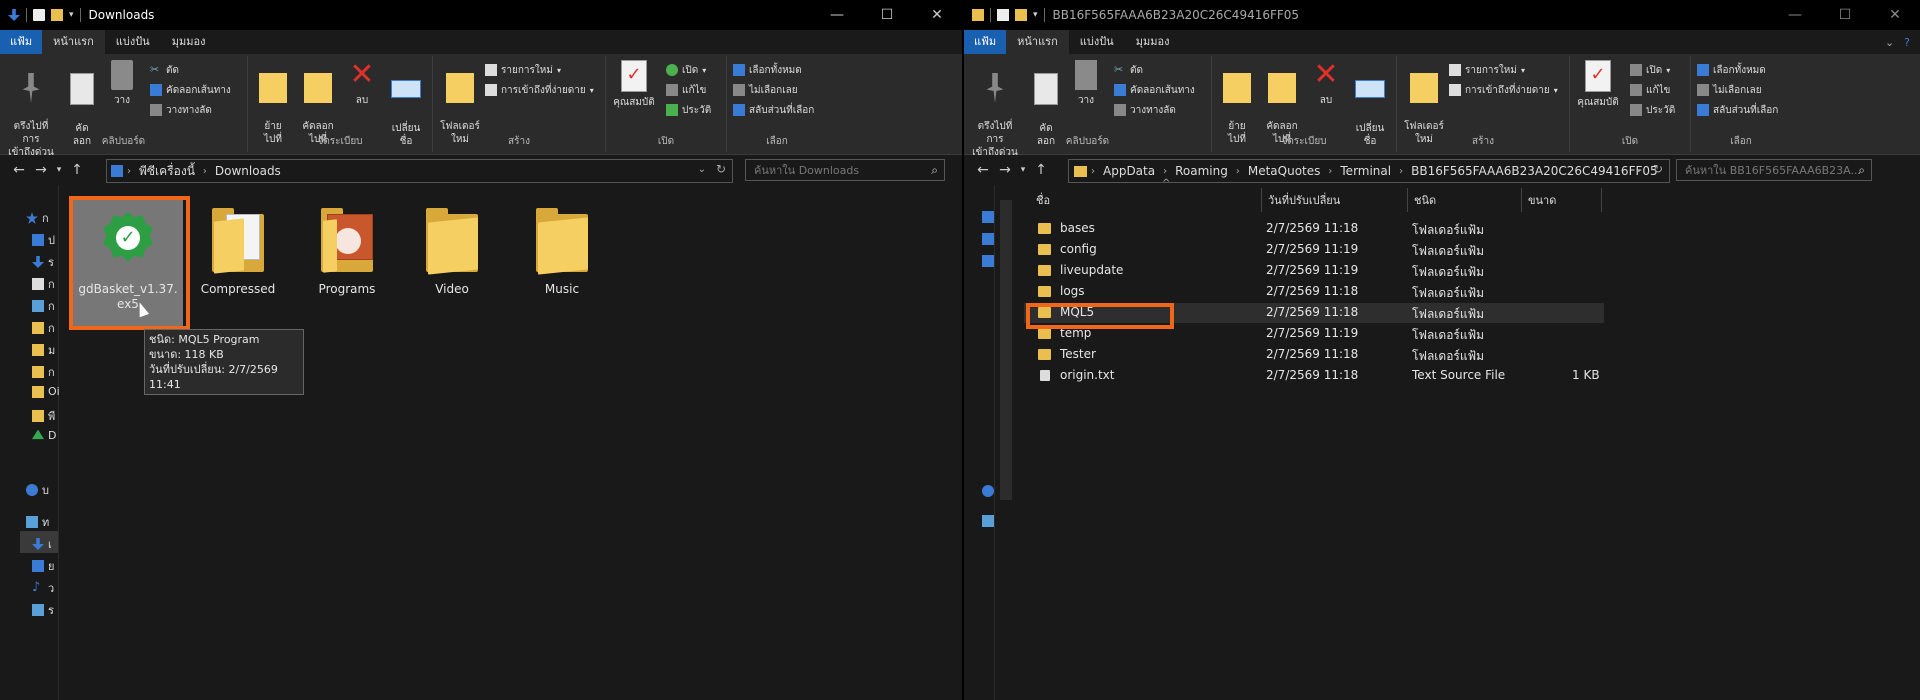  What do you see at coordinates (42, 544) in the screenshot?
I see `sidebar-item-downloads: เ` at bounding box center [42, 544].